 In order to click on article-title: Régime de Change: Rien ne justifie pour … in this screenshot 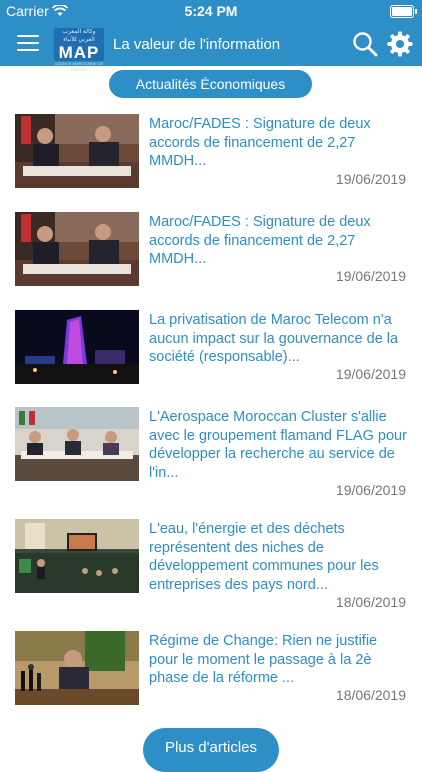, I will do `click(279, 660)`.